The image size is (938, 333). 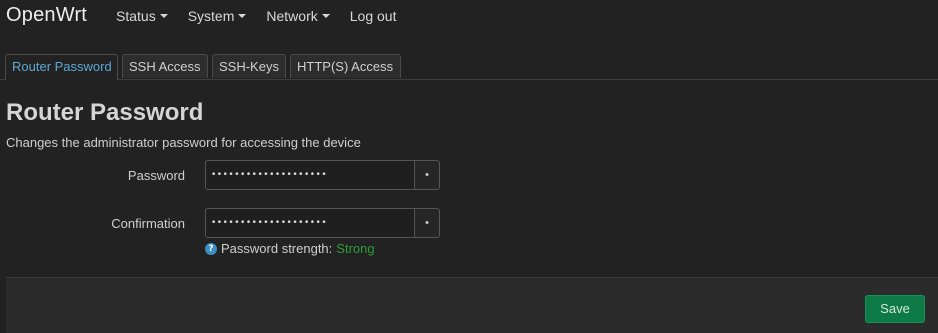 What do you see at coordinates (249, 66) in the screenshot?
I see `tab-ssh-keys: SSH-Keys` at bounding box center [249, 66].